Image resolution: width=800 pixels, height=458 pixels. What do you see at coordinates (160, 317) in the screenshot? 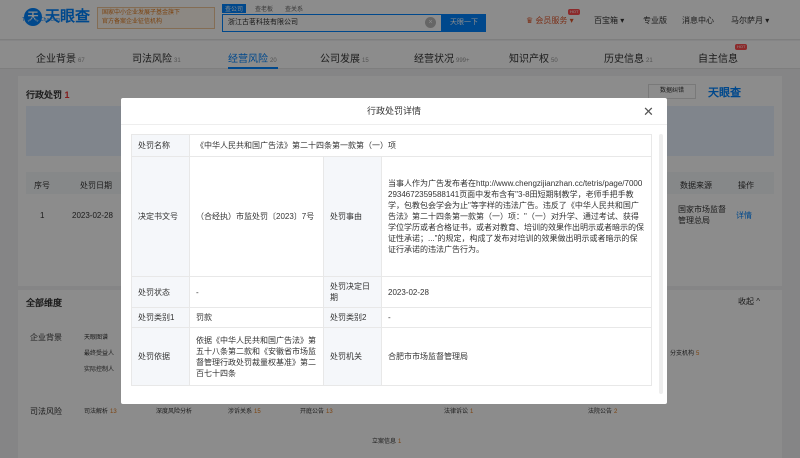
I see `field-label: 处罚类别1` at bounding box center [160, 317].